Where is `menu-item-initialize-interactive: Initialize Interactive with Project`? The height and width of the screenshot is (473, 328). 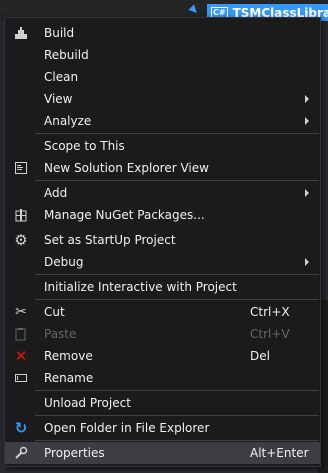
menu-item-initialize-interactive: Initialize Interactive with Project is located at coordinates (162, 287).